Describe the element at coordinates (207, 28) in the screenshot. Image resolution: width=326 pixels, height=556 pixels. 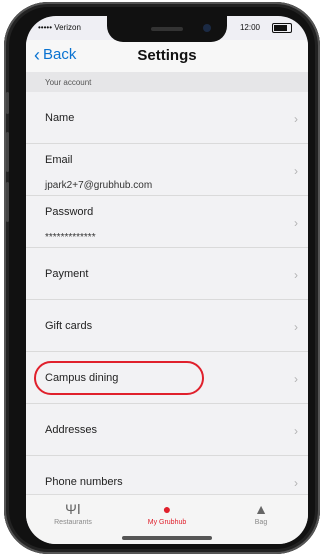
I see `camera-icon` at that location.